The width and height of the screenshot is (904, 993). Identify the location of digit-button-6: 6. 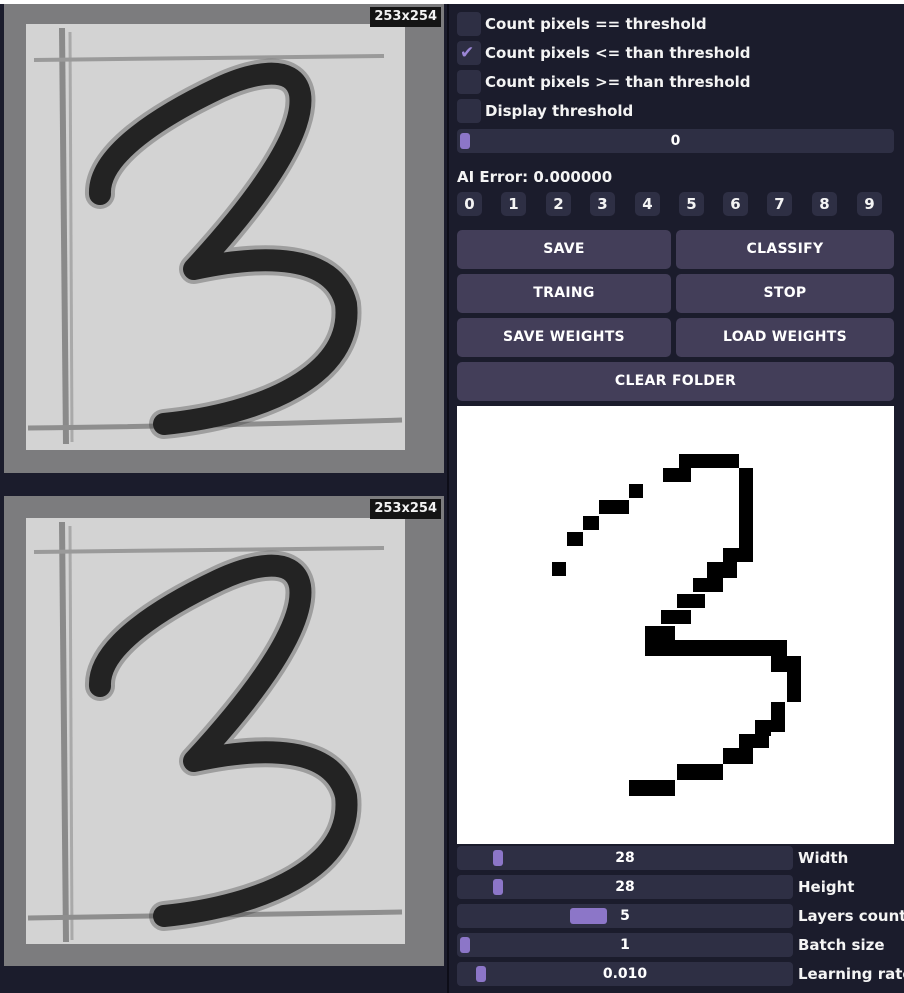
(735, 204).